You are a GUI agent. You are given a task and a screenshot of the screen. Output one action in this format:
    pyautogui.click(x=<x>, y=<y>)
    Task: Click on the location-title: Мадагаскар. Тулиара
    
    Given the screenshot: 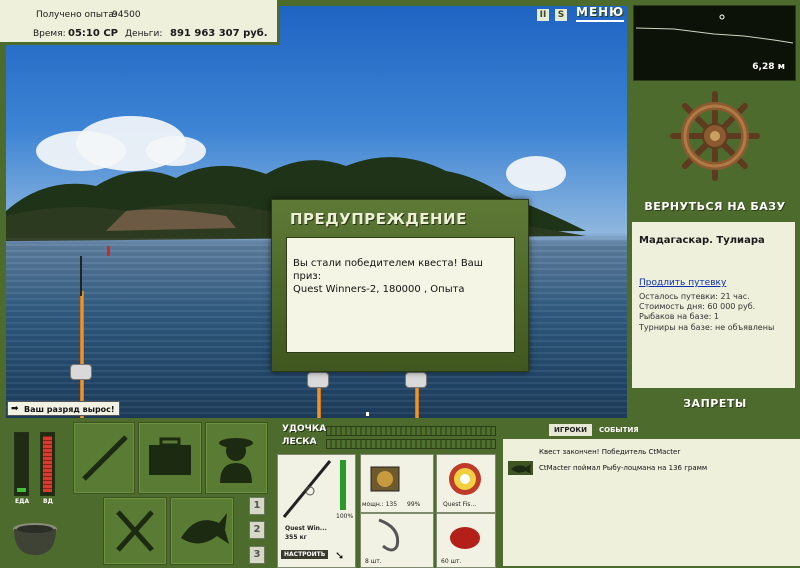 What is the action you would take?
    pyautogui.click(x=702, y=240)
    